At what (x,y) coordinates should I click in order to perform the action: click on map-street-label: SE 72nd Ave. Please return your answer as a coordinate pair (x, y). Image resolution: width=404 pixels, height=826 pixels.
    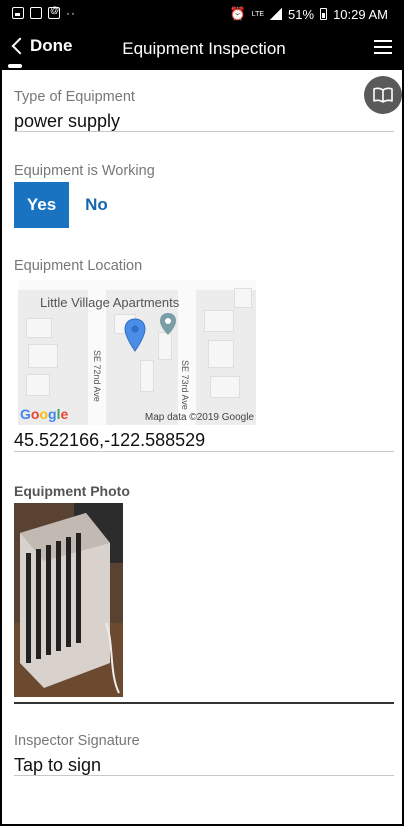
    Looking at the image, I should click on (97, 376).